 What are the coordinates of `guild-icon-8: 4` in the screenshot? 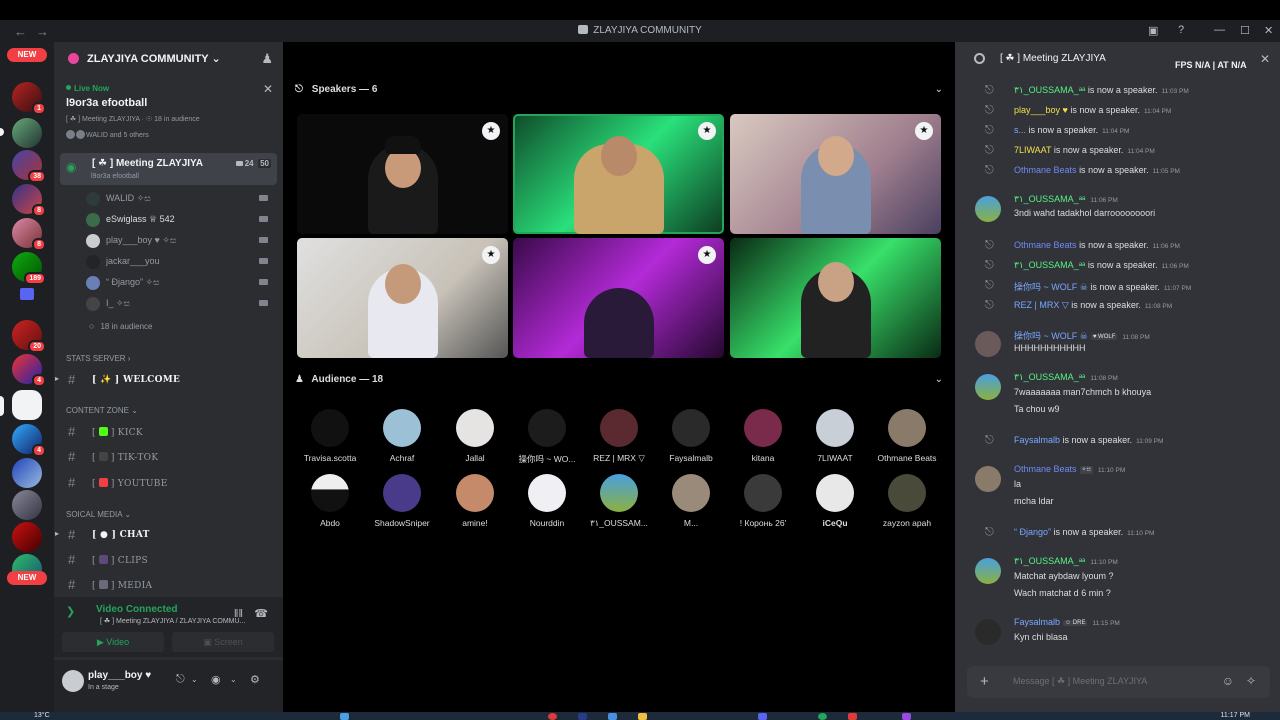 It's located at (29, 370).